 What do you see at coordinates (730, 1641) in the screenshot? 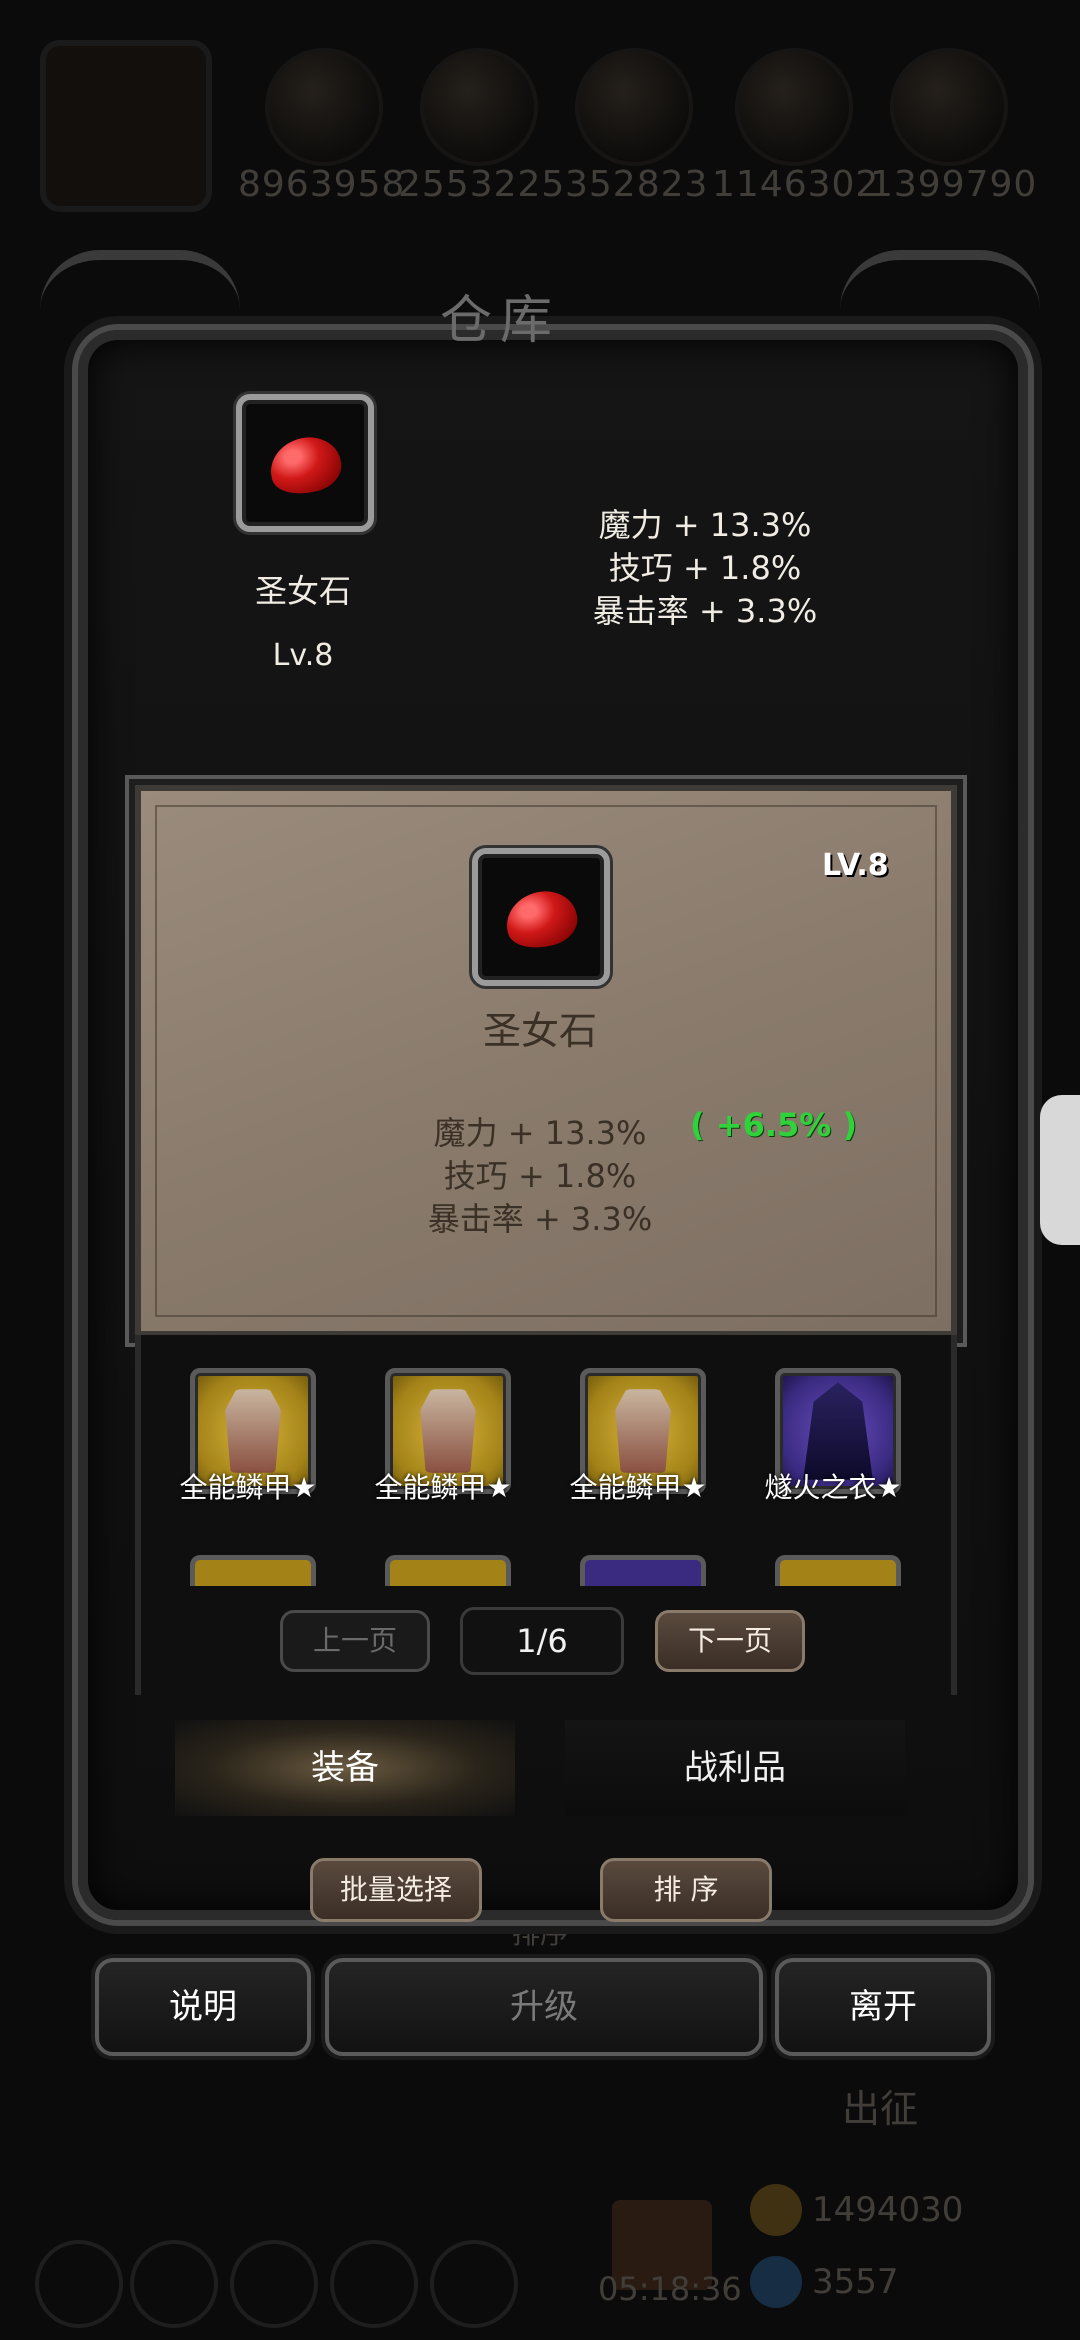
I see `next-page-button: 下一页` at bounding box center [730, 1641].